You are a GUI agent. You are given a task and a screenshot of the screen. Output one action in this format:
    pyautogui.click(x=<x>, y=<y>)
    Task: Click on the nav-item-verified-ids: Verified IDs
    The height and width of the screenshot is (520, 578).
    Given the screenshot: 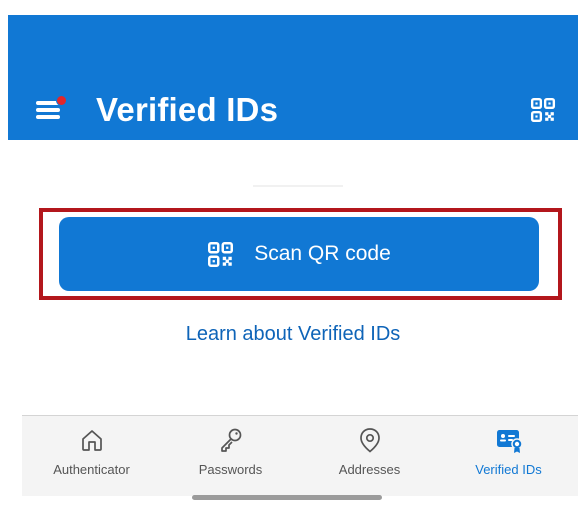 What is the action you would take?
    pyautogui.click(x=508, y=456)
    